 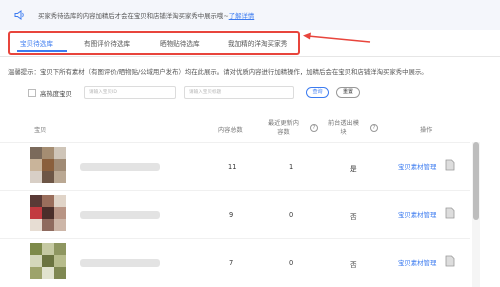 What do you see at coordinates (231, 215) in the screenshot?
I see `content-total: 9` at bounding box center [231, 215].